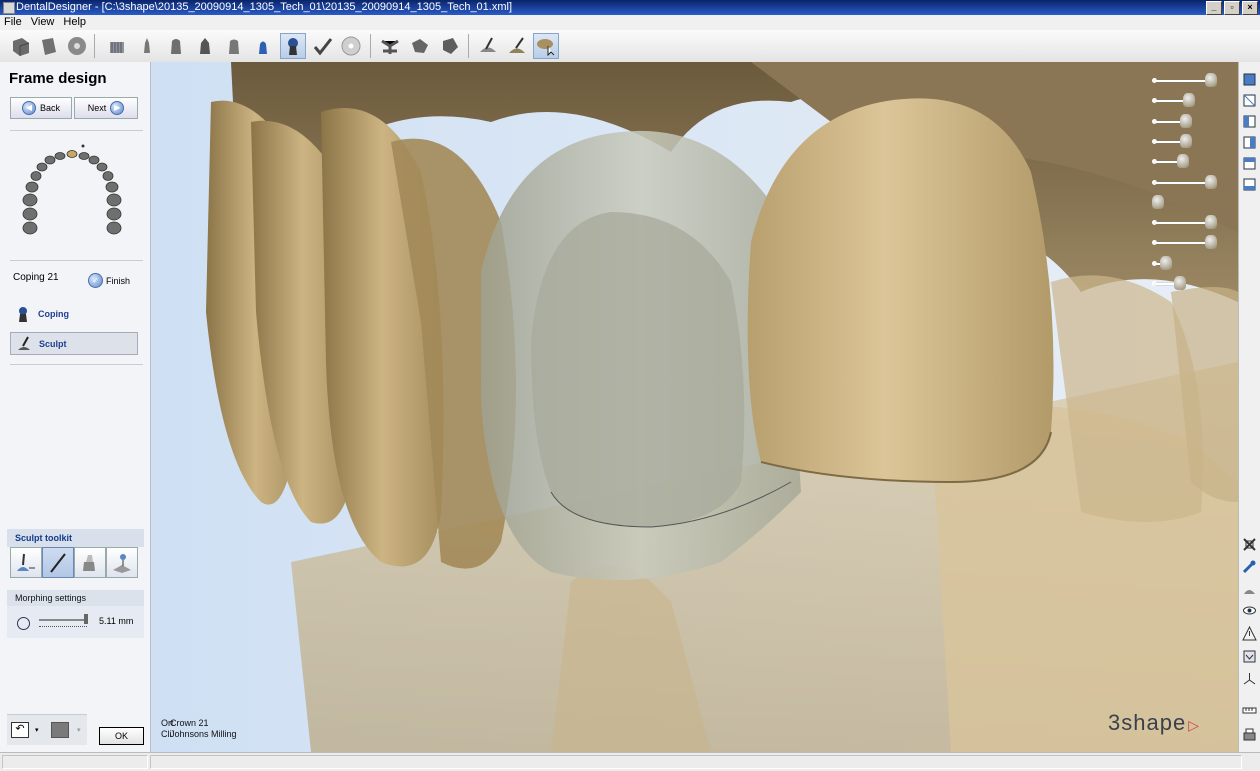  I want to click on ok-button: OK, so click(121, 736).